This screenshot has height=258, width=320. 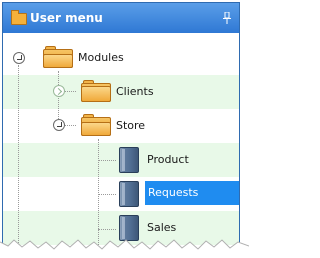 I want to click on expand-icon, so click(x=59, y=91).